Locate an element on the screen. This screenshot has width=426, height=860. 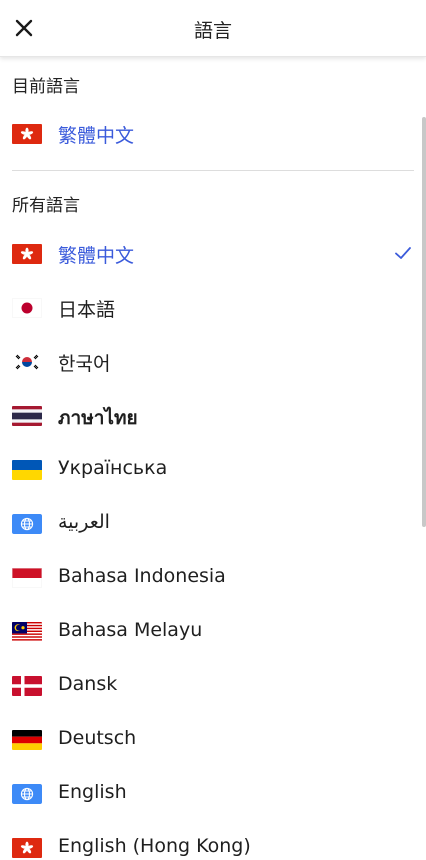
language-item-ja: 日本語 is located at coordinates (211, 308).